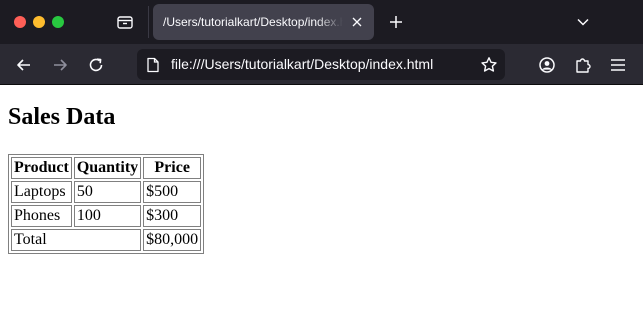 Image resolution: width=643 pixels, height=328 pixels. I want to click on header-quantity: Quantity, so click(107, 168).